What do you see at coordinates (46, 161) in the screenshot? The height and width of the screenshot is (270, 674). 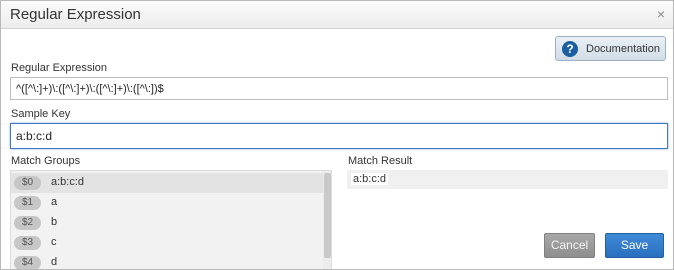 I see `match-groups-label: Match Groups` at bounding box center [46, 161].